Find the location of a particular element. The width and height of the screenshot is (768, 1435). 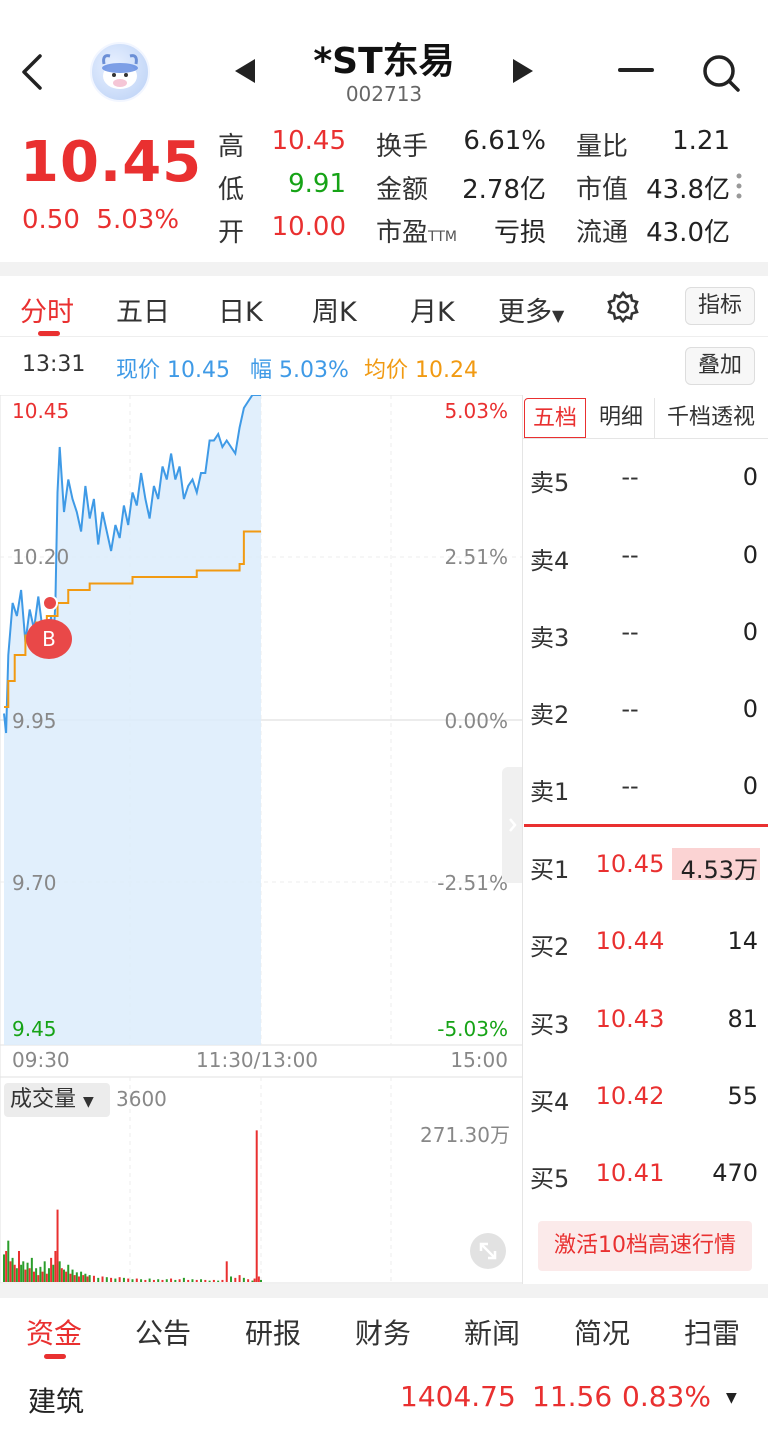

buy-point-dot is located at coordinates (50, 603).